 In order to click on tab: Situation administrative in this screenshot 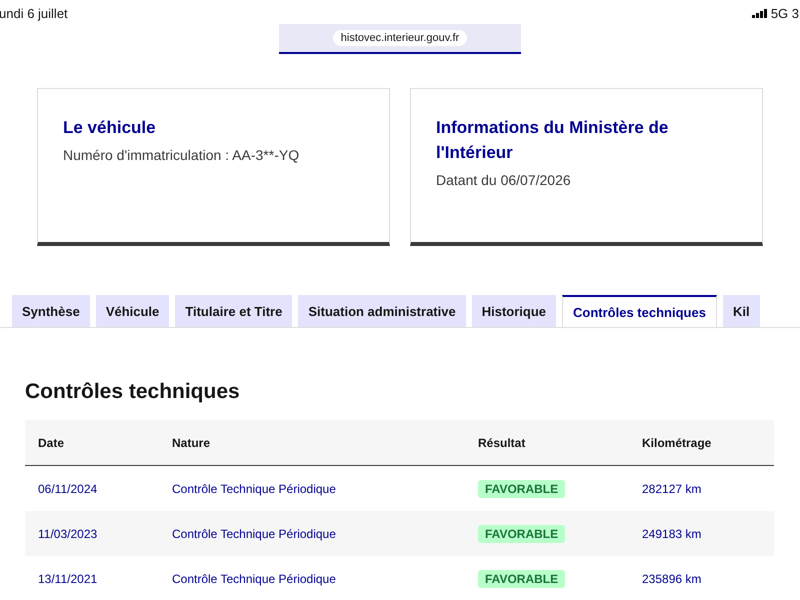, I will do `click(382, 311)`.